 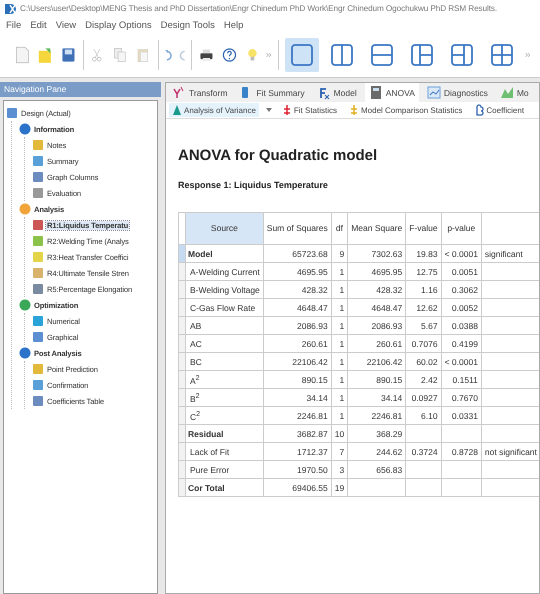 I want to click on source-cell: AC, so click(x=225, y=343).